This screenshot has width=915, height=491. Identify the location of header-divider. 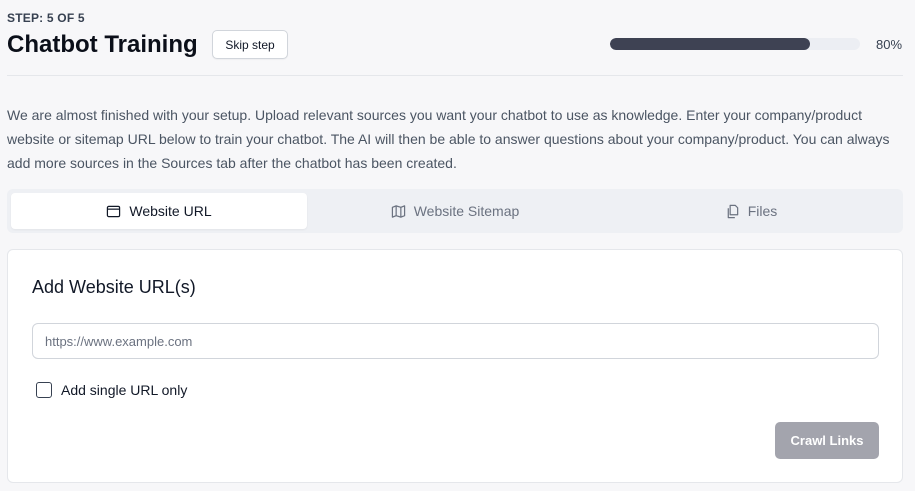
(455, 75).